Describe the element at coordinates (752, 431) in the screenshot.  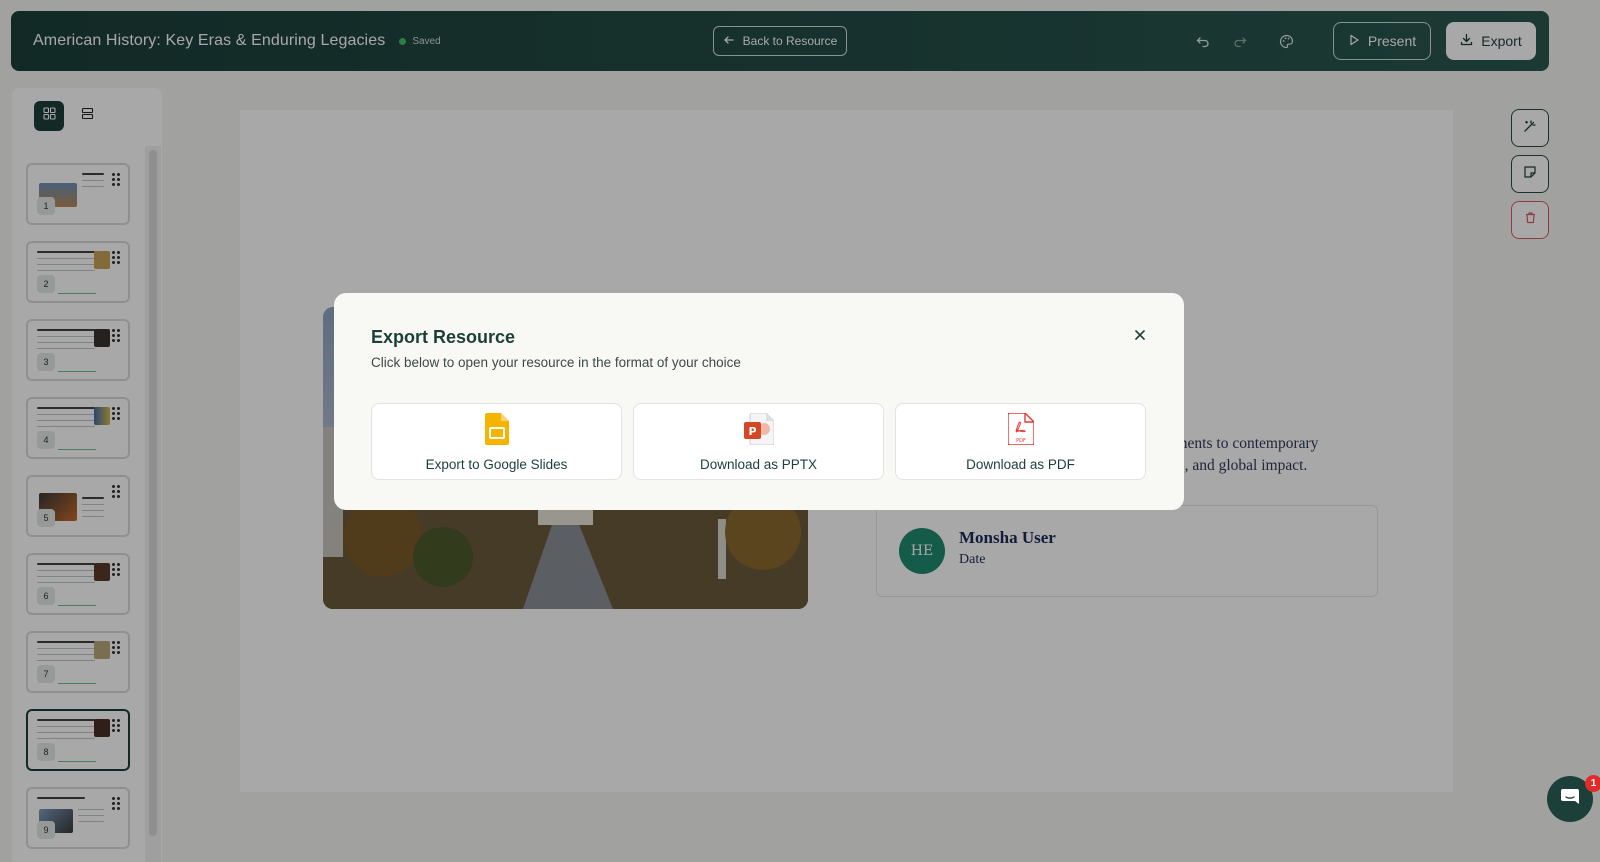
I see `svg-text: P` at that location.